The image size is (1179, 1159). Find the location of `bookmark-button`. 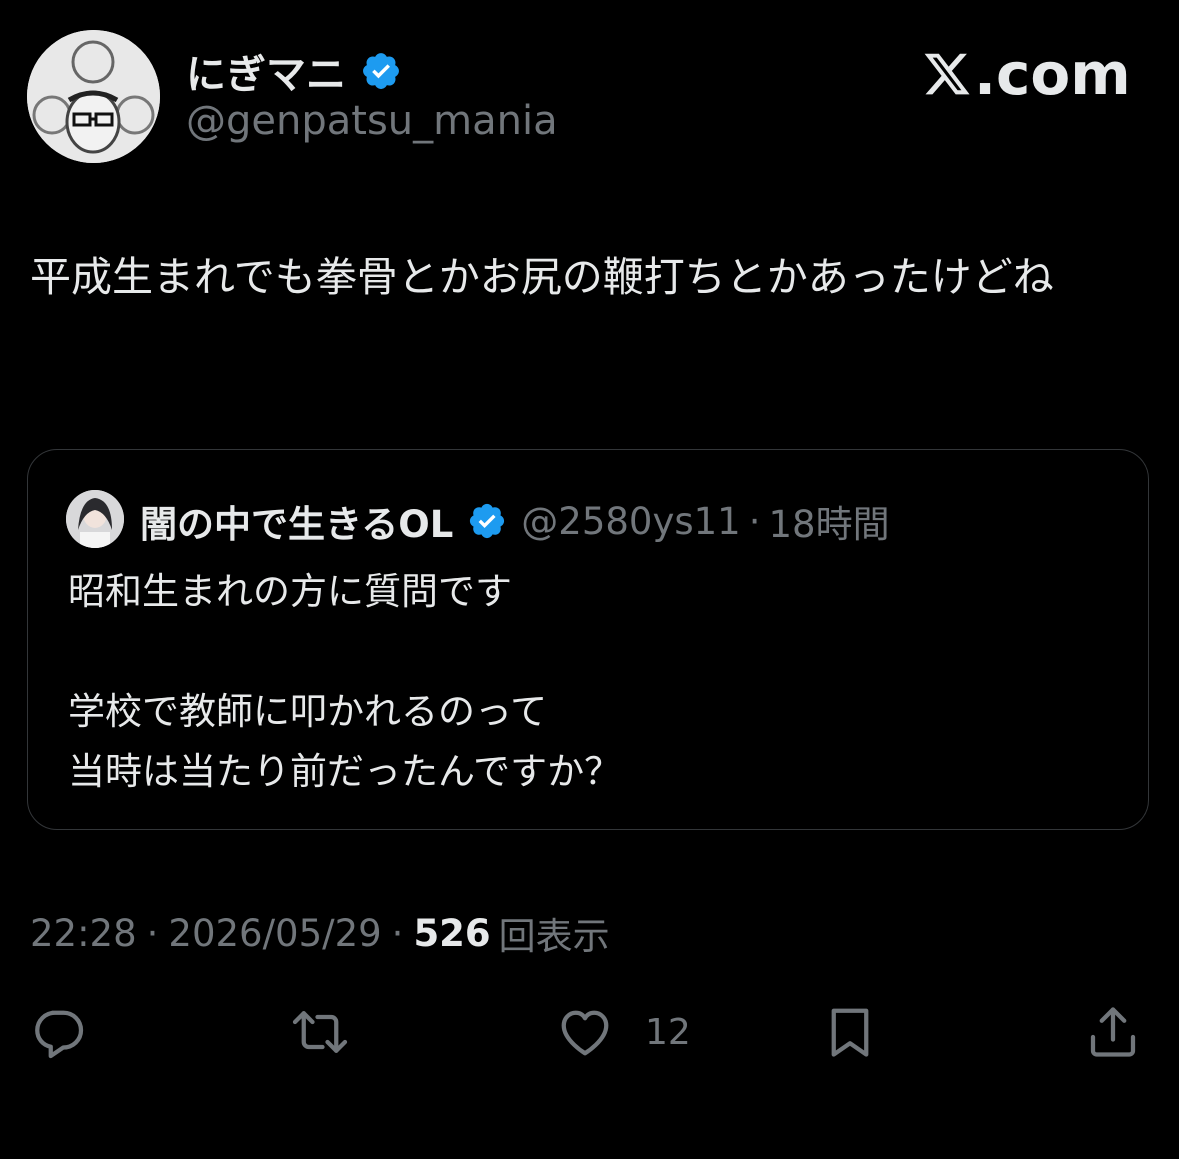

bookmark-button is located at coordinates (850, 1032).